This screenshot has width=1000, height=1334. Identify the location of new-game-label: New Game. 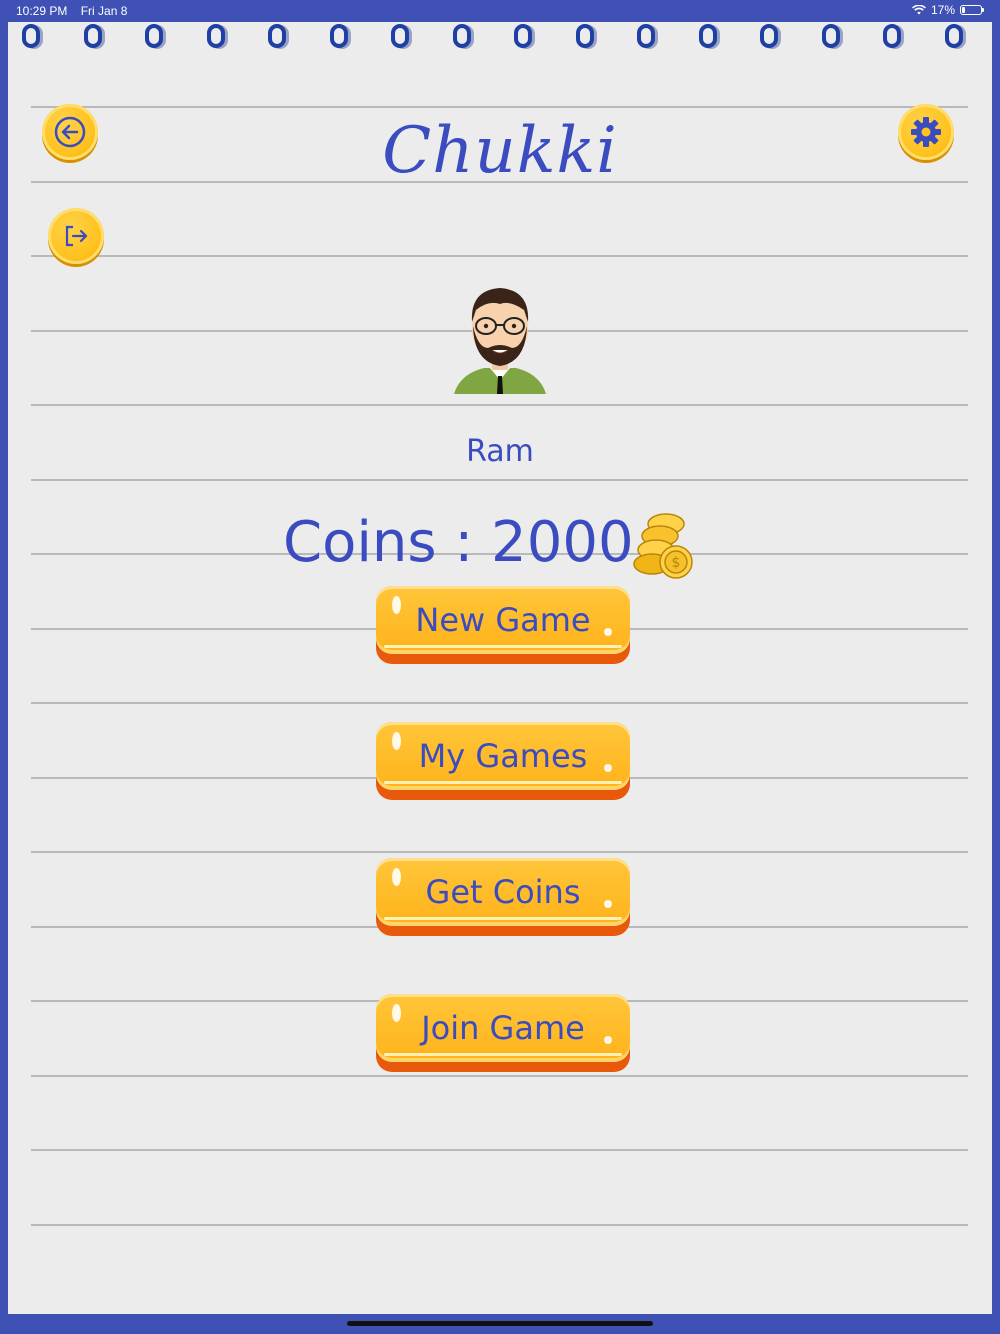
(503, 620).